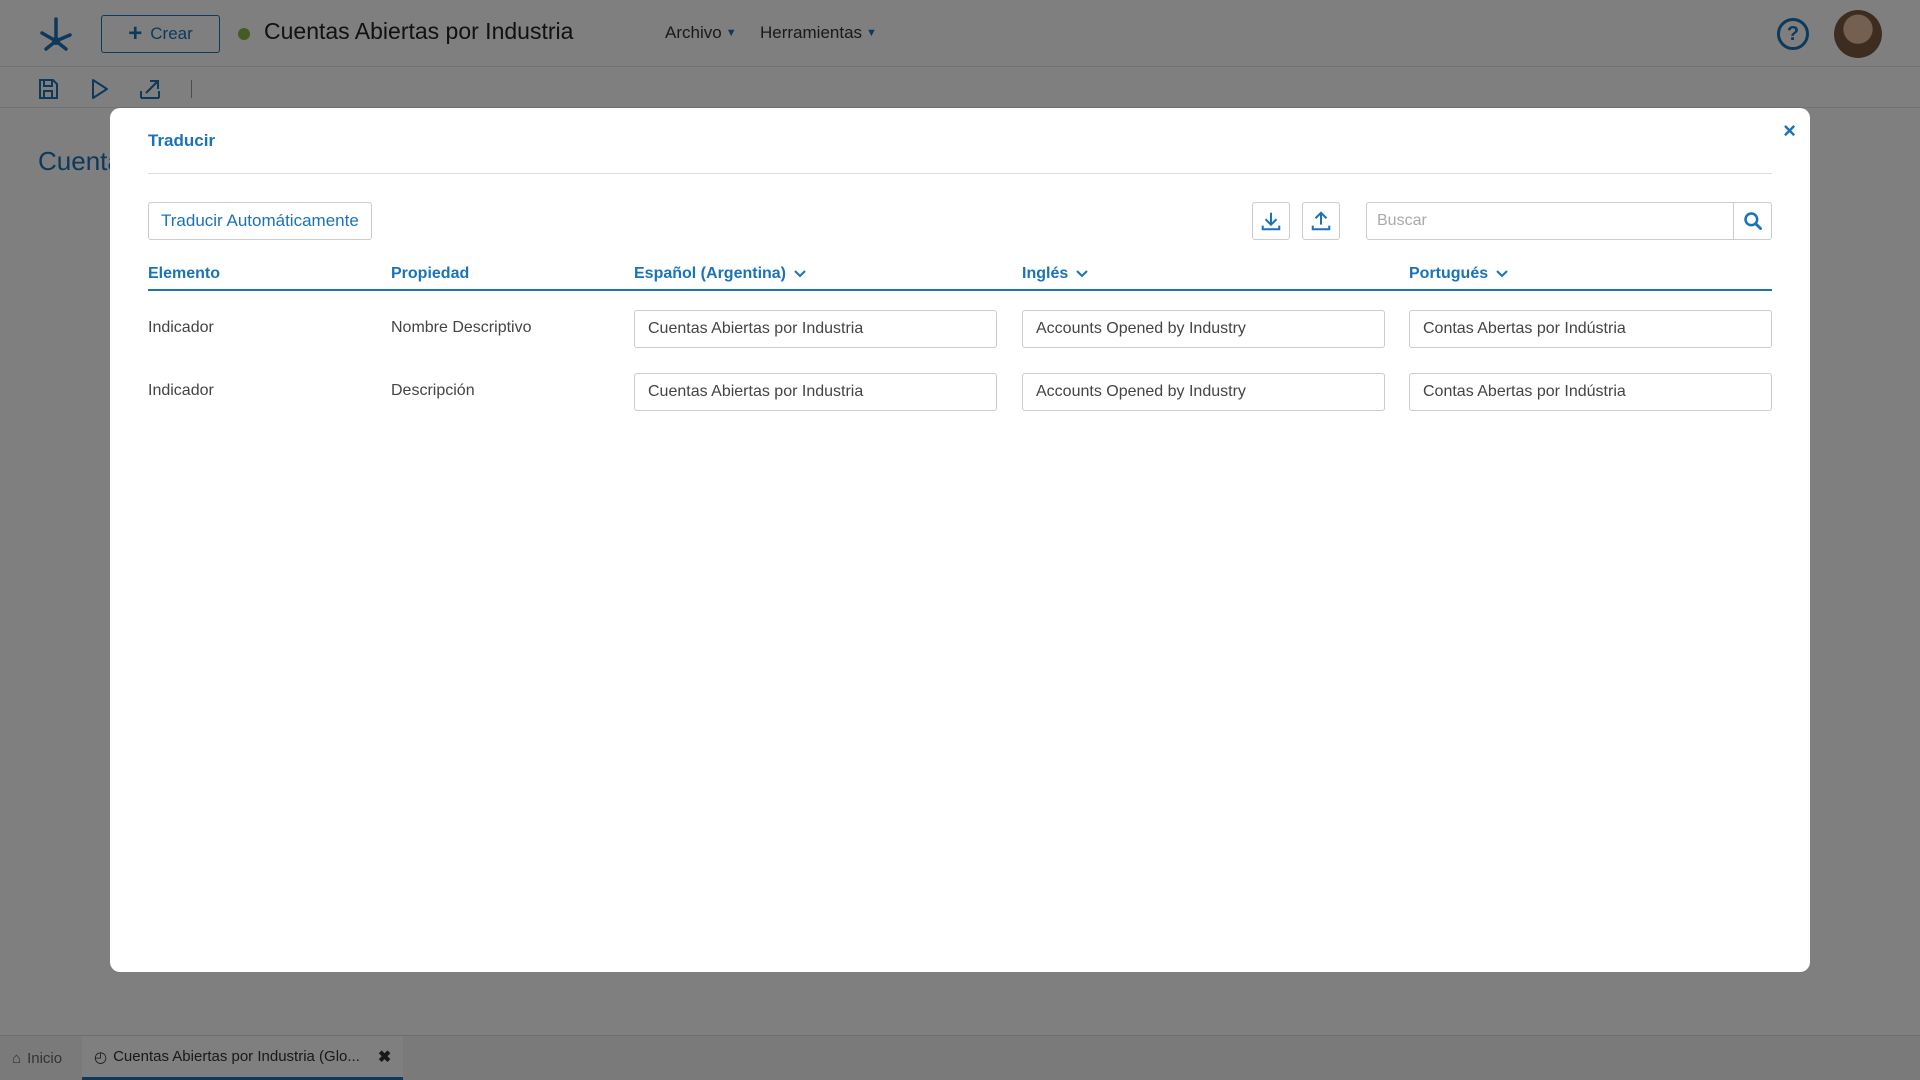 The height and width of the screenshot is (1080, 1920). Describe the element at coordinates (461, 327) in the screenshot. I see `row-property: Nombre Descriptivo` at that location.